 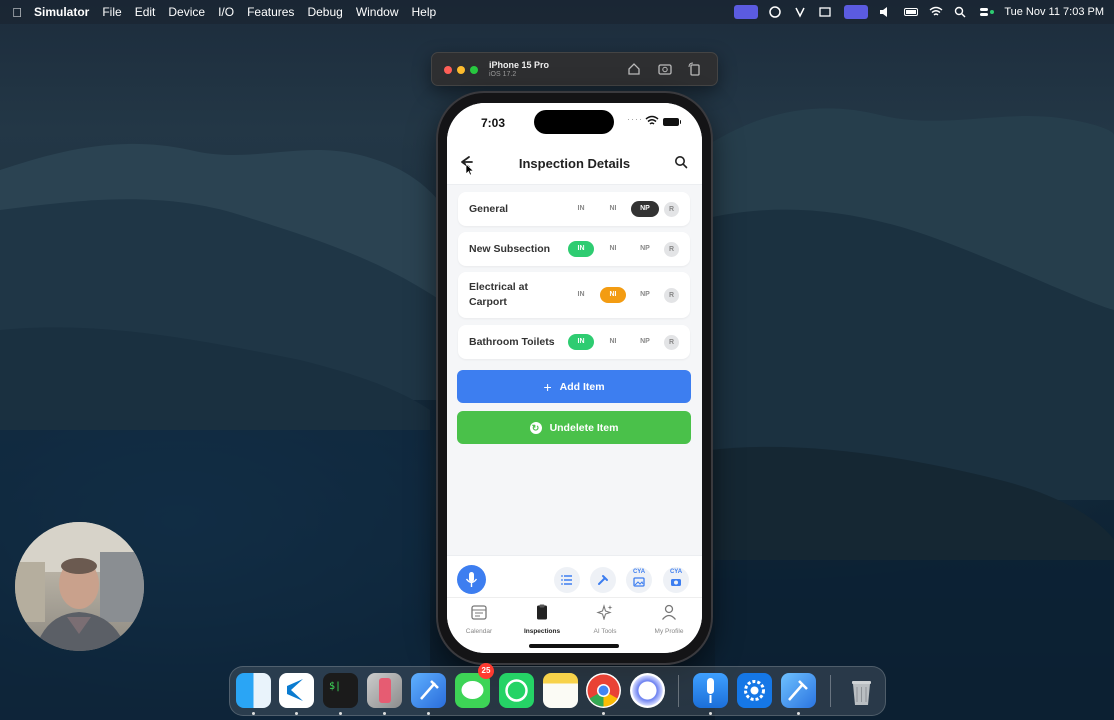 I want to click on settings-app-icon, so click(x=754, y=690).